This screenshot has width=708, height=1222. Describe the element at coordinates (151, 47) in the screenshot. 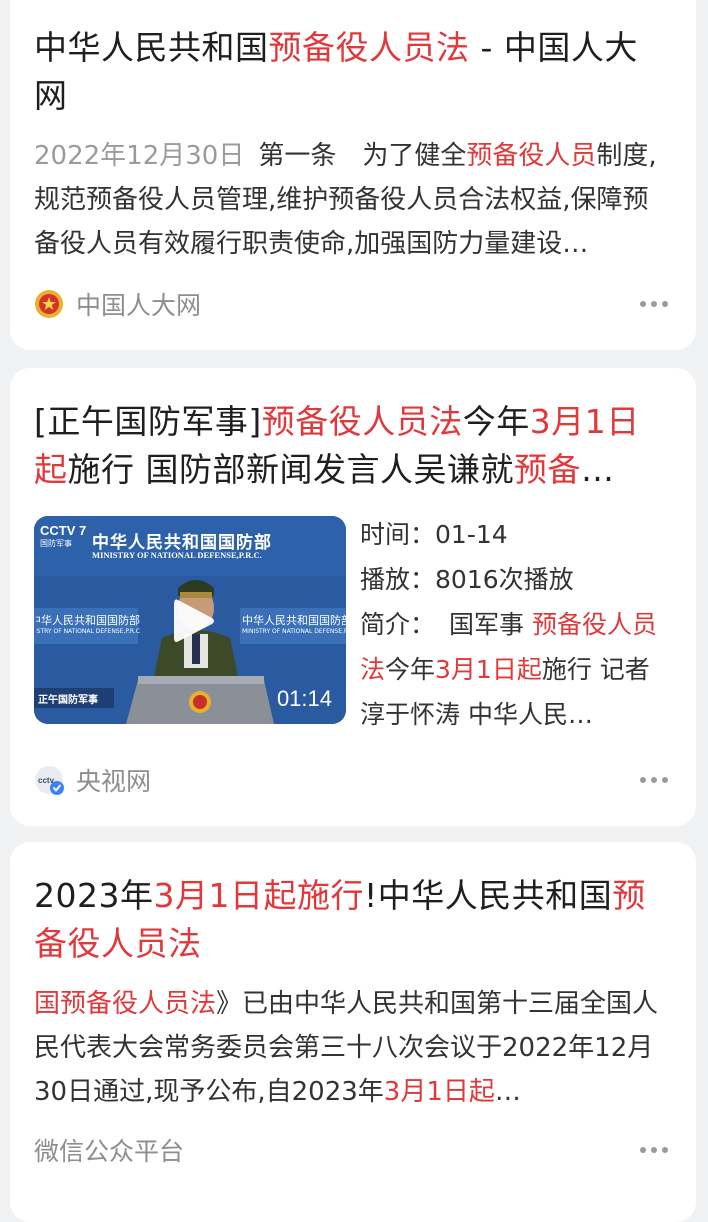

I see `text-segment: 中华人民共和国` at that location.